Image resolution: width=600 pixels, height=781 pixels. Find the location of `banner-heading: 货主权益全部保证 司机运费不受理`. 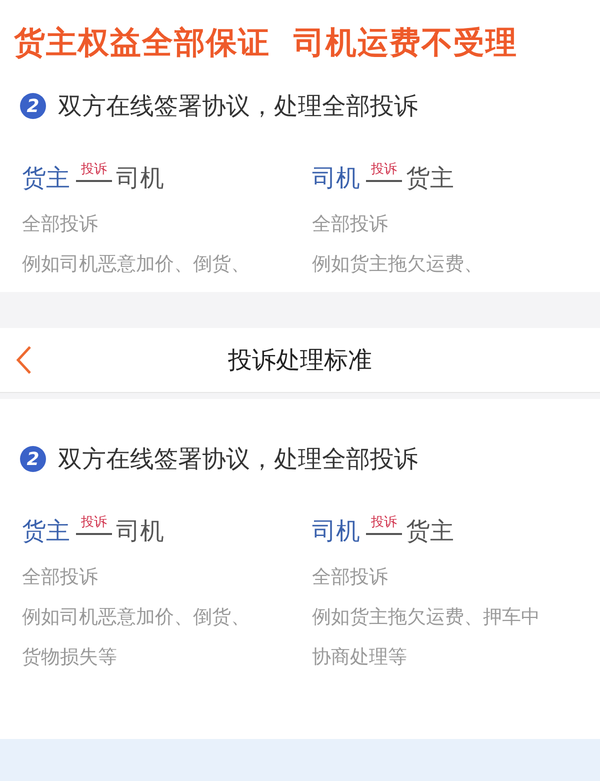

banner-heading: 货主权益全部保证 司机运费不受理 is located at coordinates (266, 43).